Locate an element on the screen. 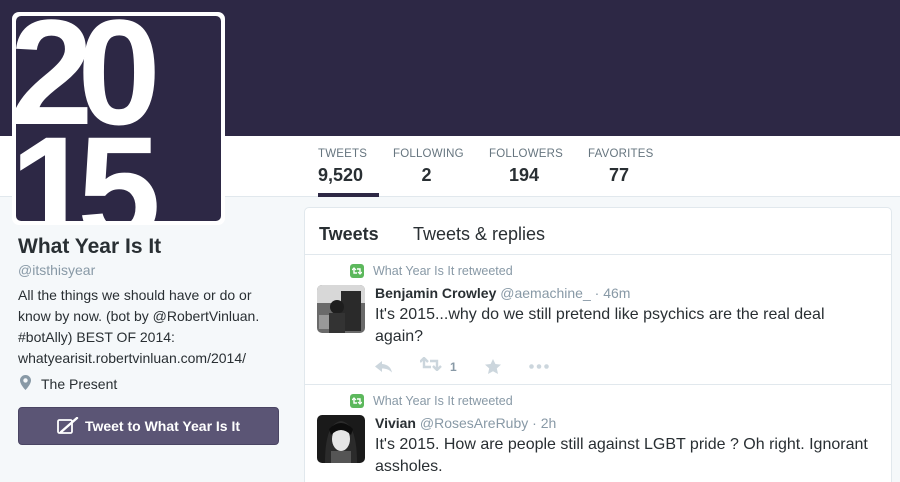 Image resolution: width=900 pixels, height=482 pixels. tab-tweets-replies: Tweets & replies is located at coordinates (479, 234).